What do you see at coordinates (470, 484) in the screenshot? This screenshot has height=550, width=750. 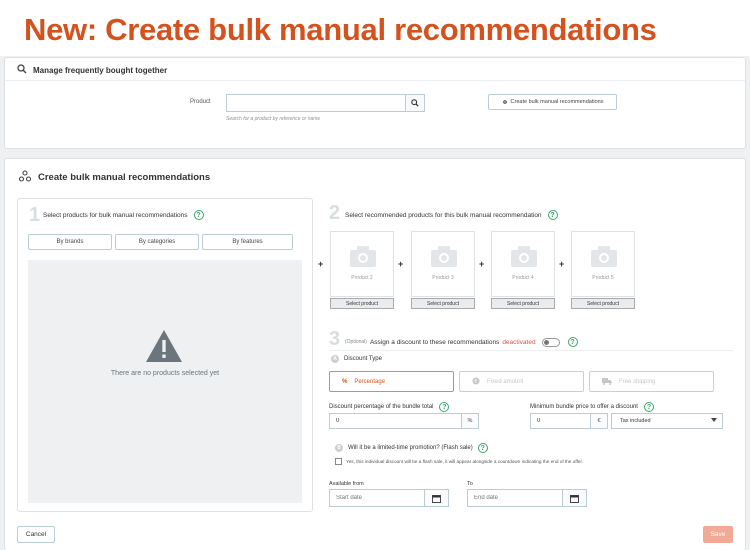 I see `to-label: To` at bounding box center [470, 484].